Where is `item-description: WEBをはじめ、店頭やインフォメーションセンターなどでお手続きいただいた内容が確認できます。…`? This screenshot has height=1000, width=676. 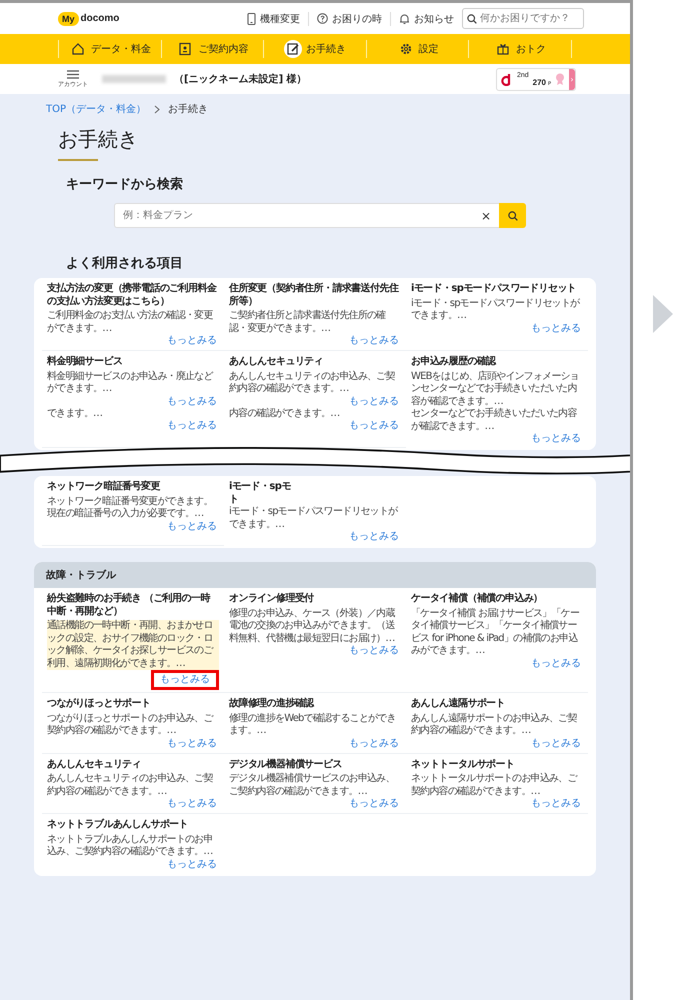 item-description: WEBをはじめ、店頭やインフォメーションセンターなどでお手続きいただいた内容が確認できます。… is located at coordinates (495, 389).